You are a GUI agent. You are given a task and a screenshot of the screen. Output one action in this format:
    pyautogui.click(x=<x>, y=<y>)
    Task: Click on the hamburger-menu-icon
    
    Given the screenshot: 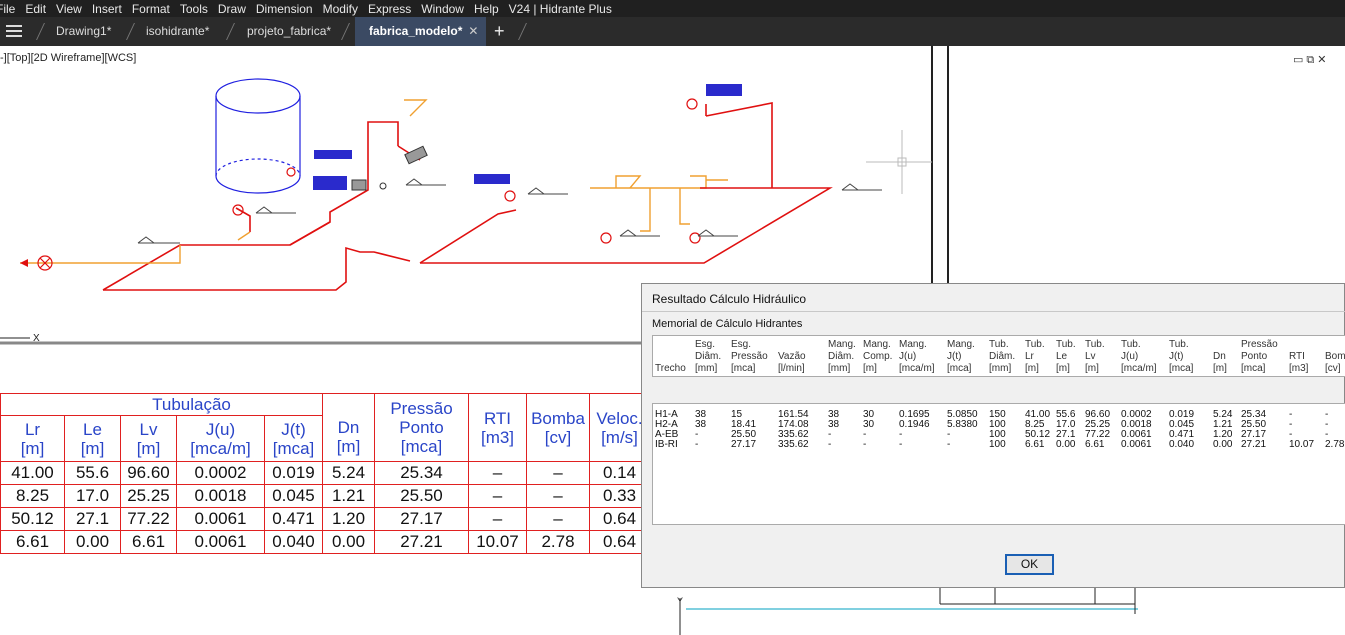 What is the action you would take?
    pyautogui.click(x=14, y=31)
    